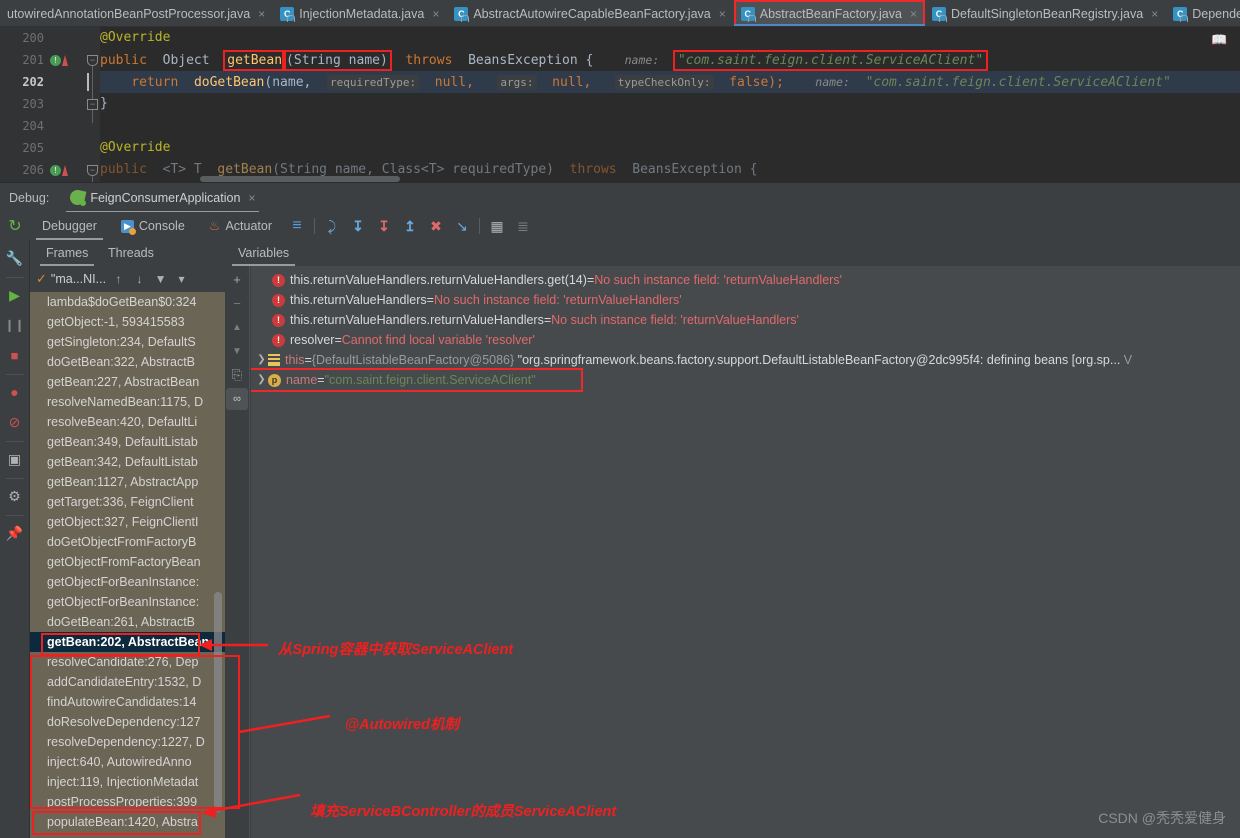 The width and height of the screenshot is (1240, 838). Describe the element at coordinates (127, 762) in the screenshot. I see `frame-item: inject:640, AutowiredAnno` at that location.